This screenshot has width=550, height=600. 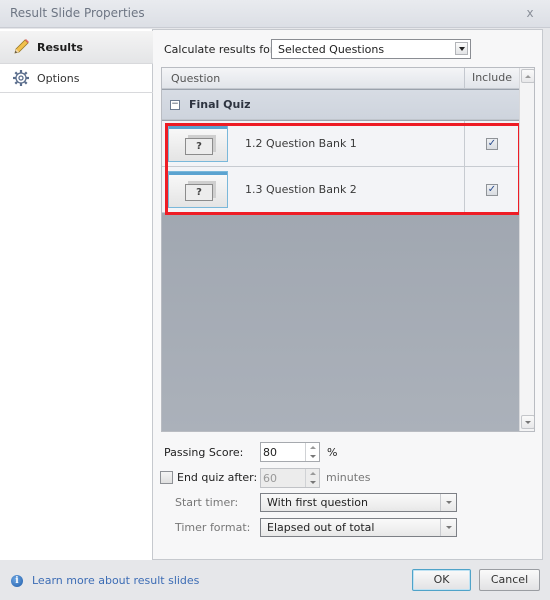 What do you see at coordinates (526, 249) in the screenshot?
I see `vertical-scrollbar` at bounding box center [526, 249].